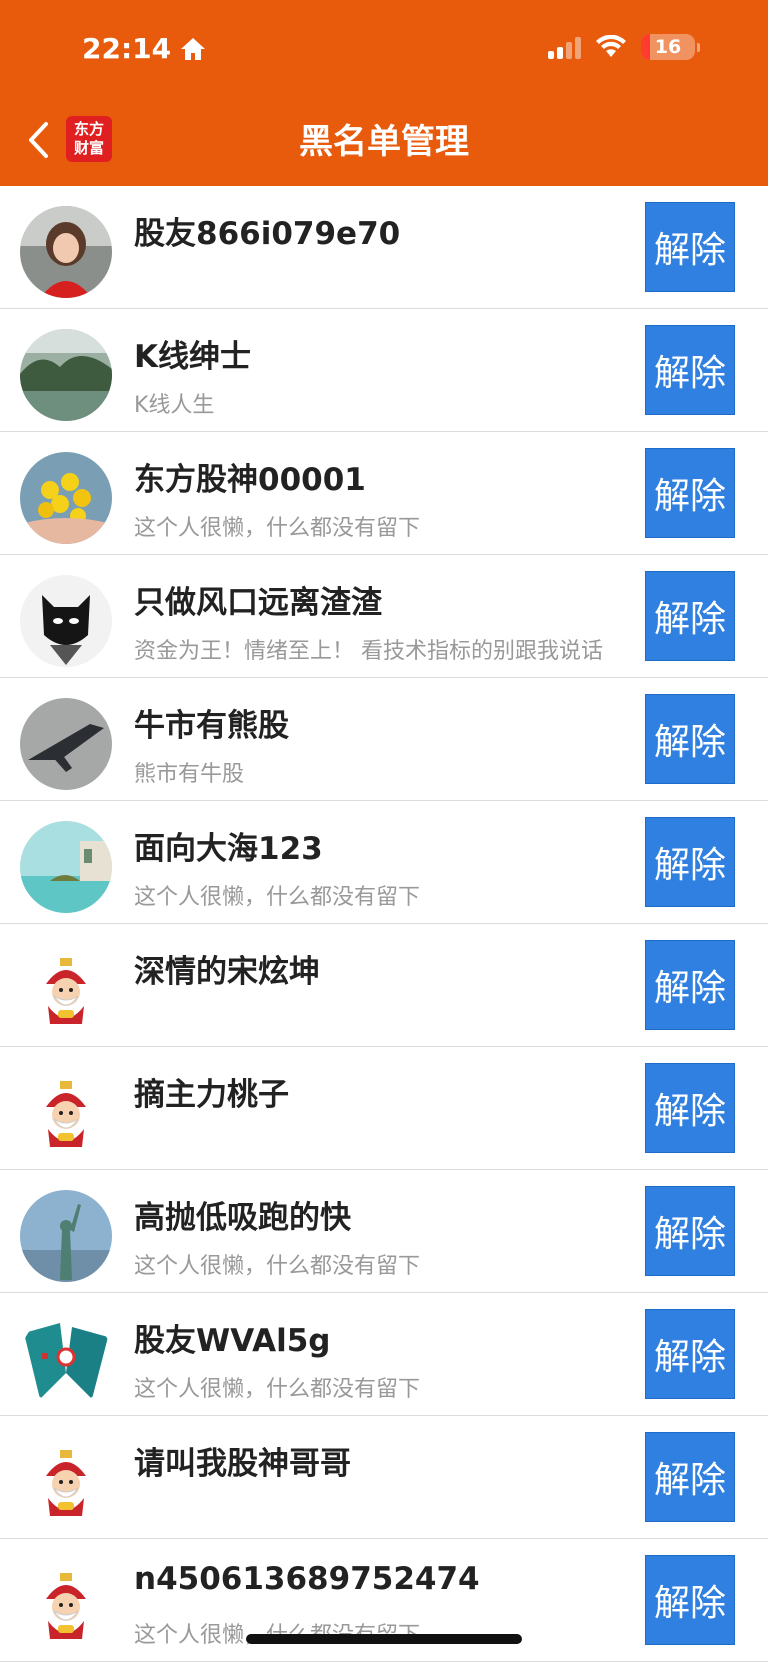 The height and width of the screenshot is (1663, 768). I want to click on blocked-user-row: 股友866i079e70 解除, so click(384, 247).